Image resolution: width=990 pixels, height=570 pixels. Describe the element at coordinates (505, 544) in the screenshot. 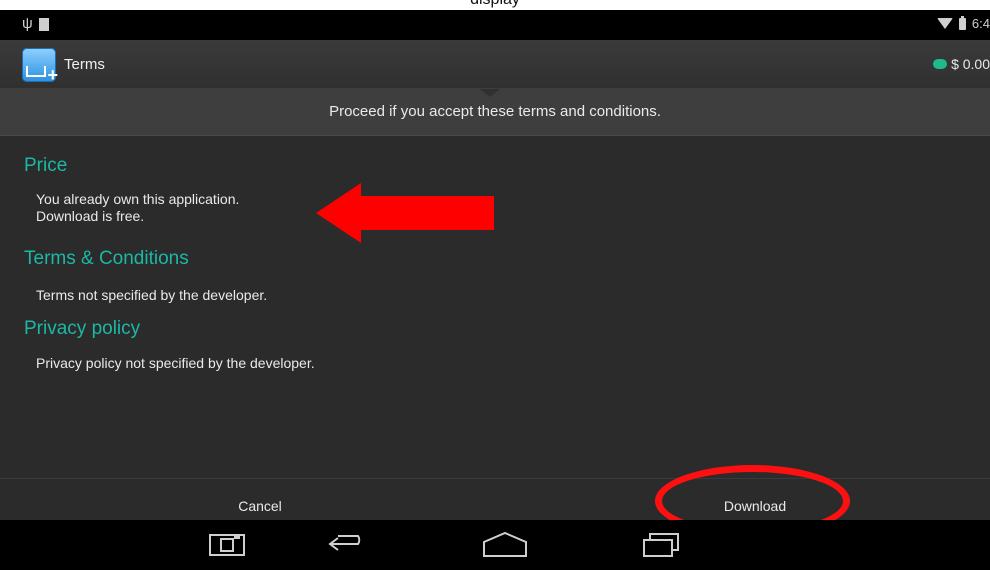

I see `home-icon` at that location.